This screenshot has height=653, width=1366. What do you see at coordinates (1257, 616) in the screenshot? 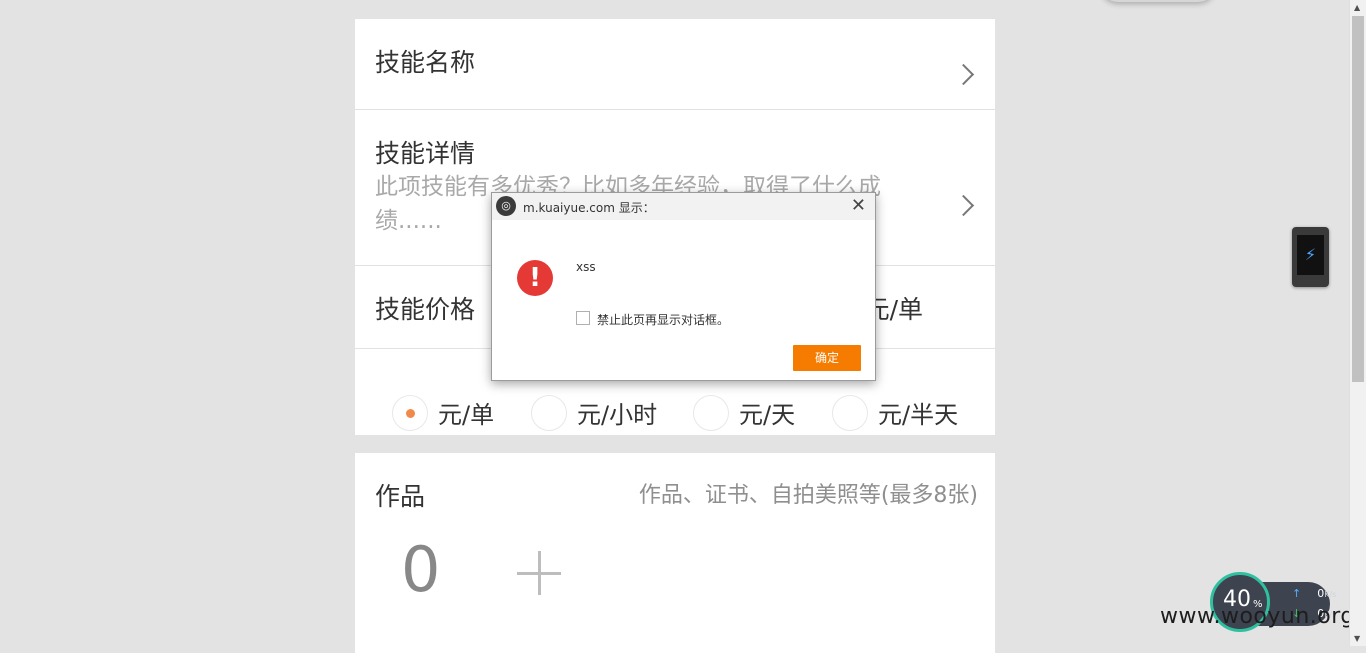
I see `watermark: www.wooyun.org` at bounding box center [1257, 616].